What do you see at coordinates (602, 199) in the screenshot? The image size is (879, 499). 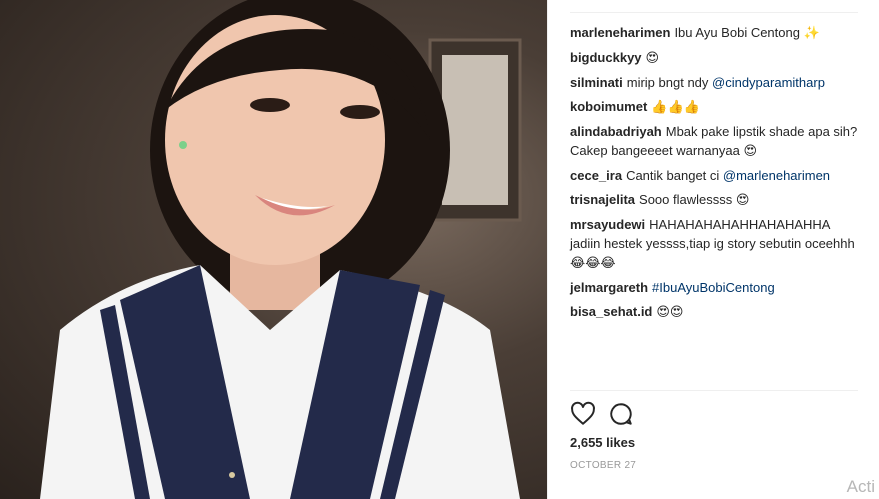 I see `comment-username: trisnajelita` at bounding box center [602, 199].